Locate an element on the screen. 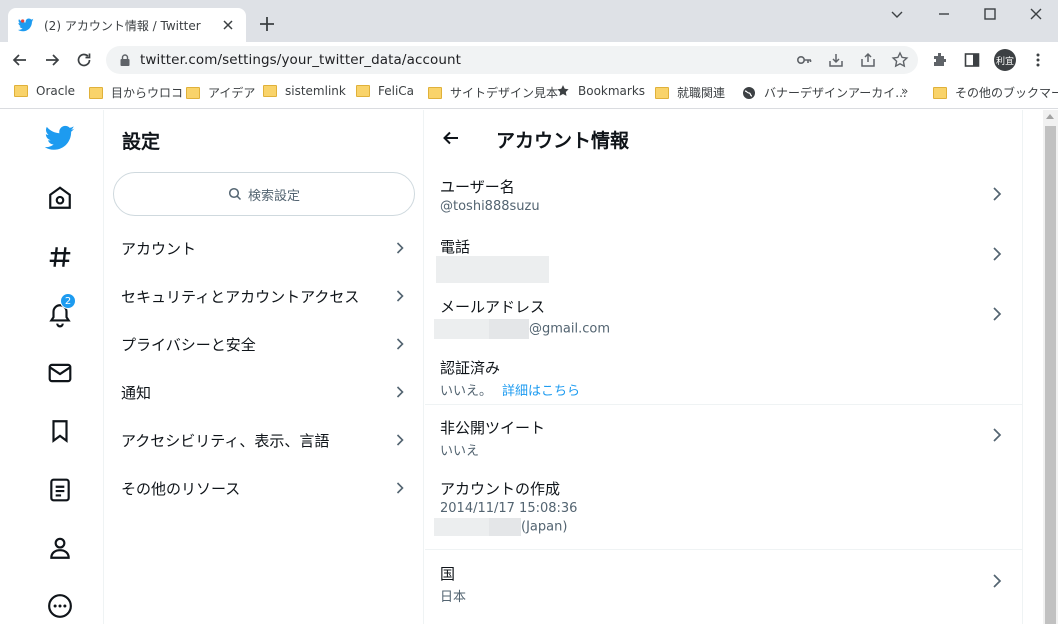 The image size is (1058, 624). forward-icon is located at coordinates (52, 60).